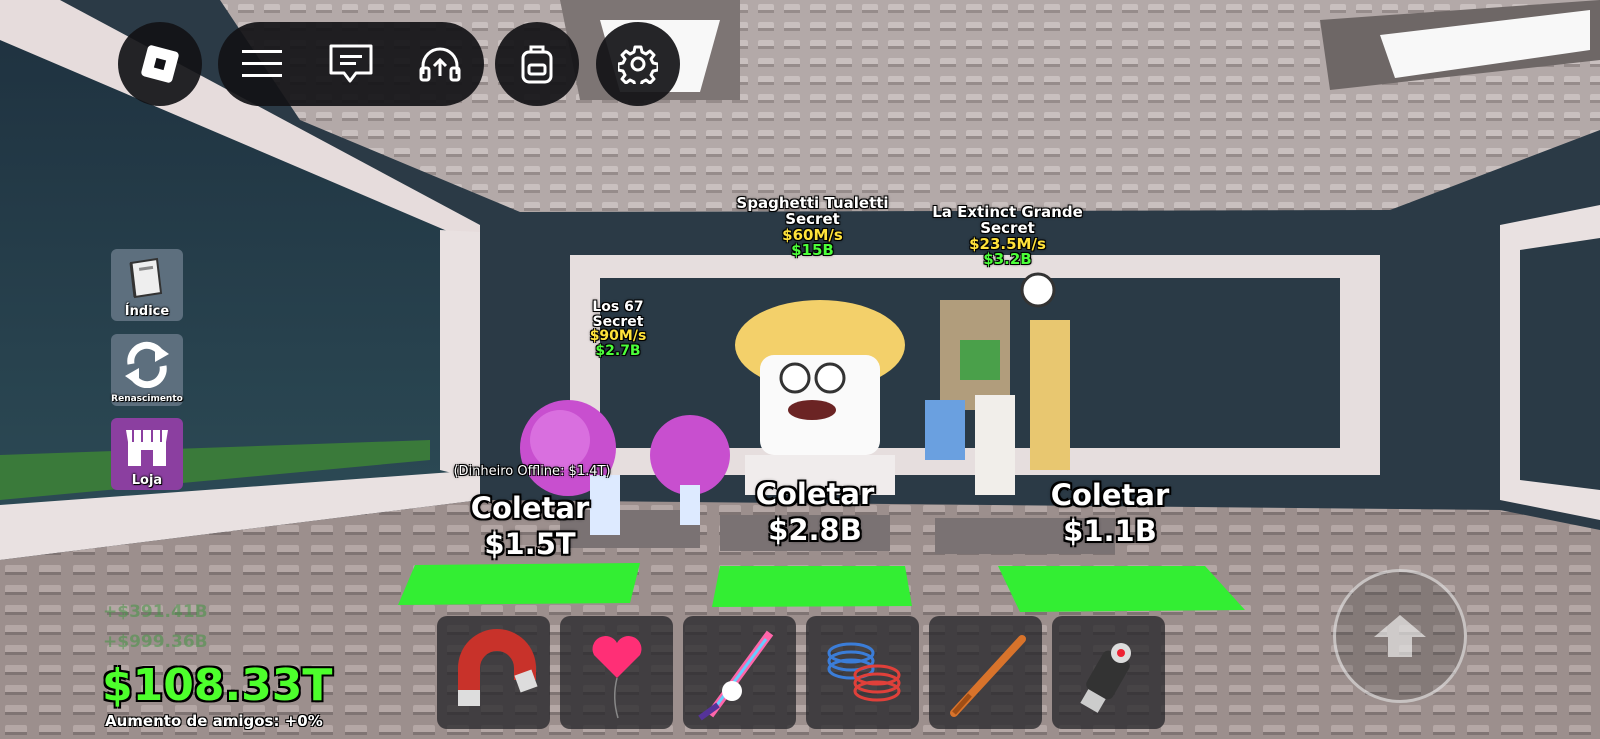 This screenshot has height=739, width=1600. Describe the element at coordinates (735, 675) in the screenshot. I see `unicorn-sword-icon` at that location.